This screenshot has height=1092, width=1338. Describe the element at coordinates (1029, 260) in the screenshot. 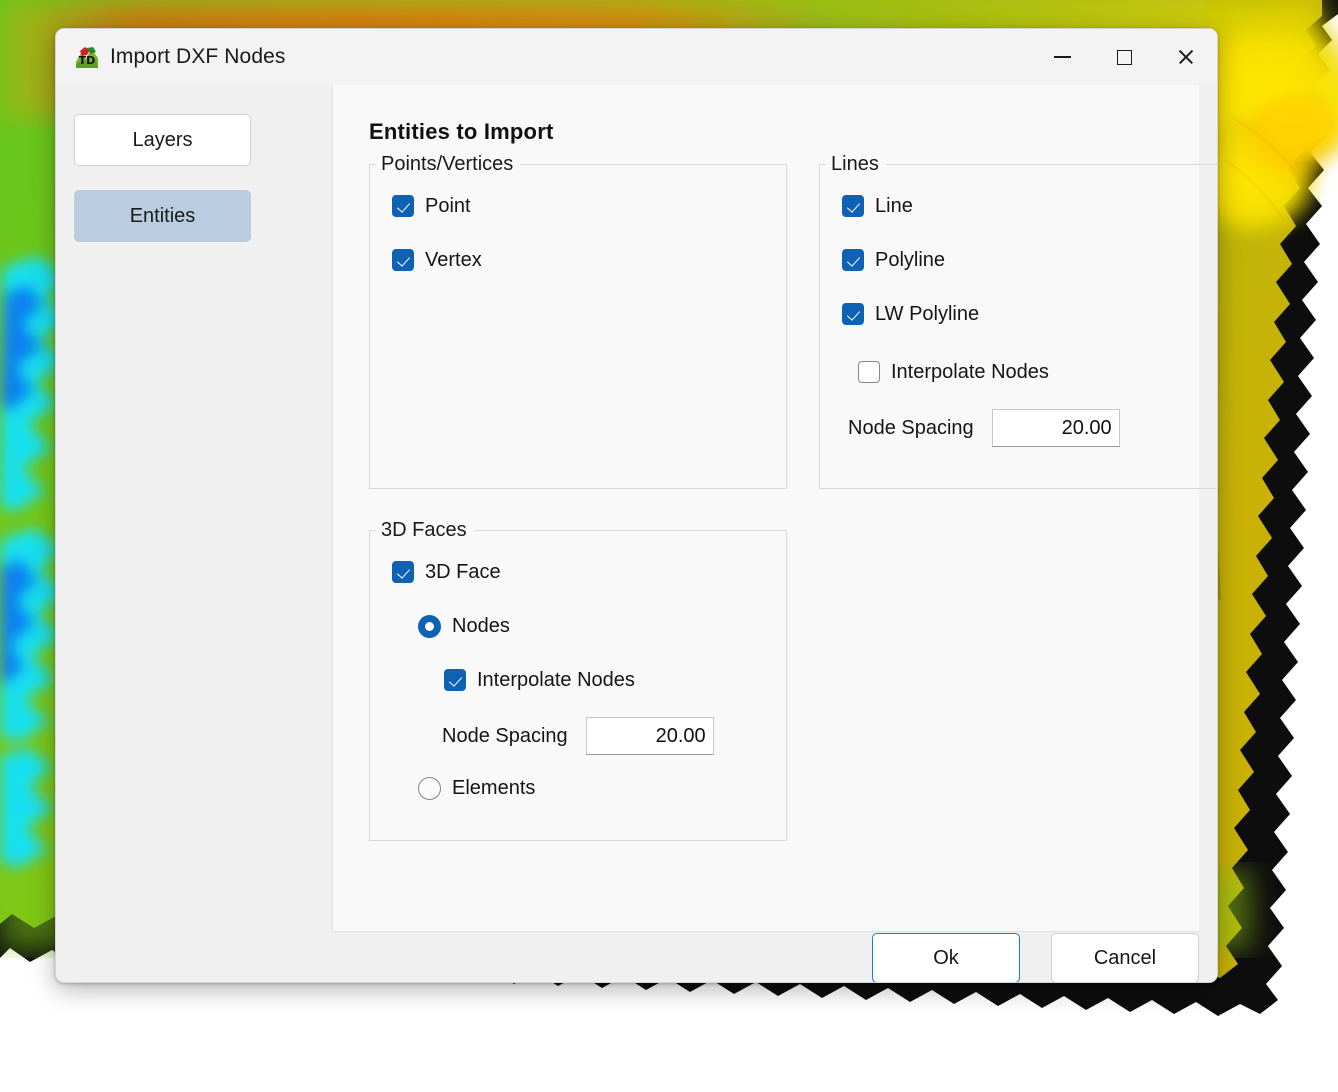

I see `checkbox-row-polyline: Polyline` at that location.